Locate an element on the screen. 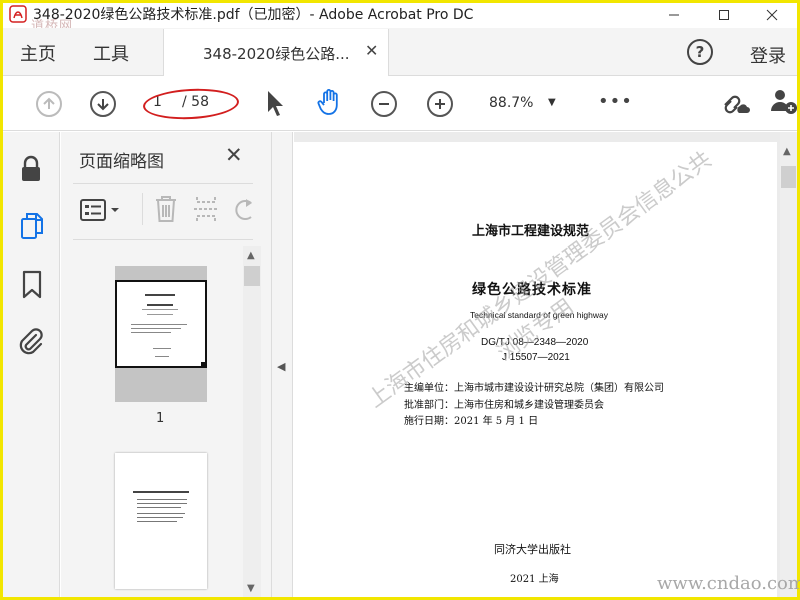 This screenshot has width=800, height=600. help-icon: ? is located at coordinates (700, 52).